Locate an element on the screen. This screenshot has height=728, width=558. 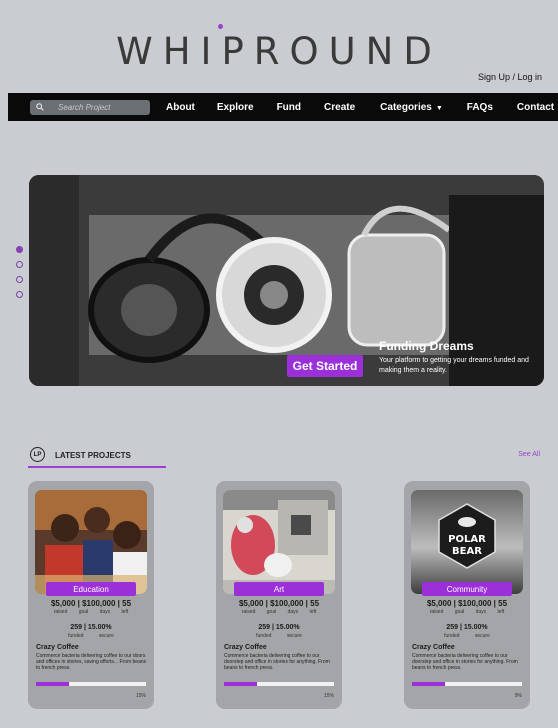
progress-percent: 9% is located at coordinates (518, 696).